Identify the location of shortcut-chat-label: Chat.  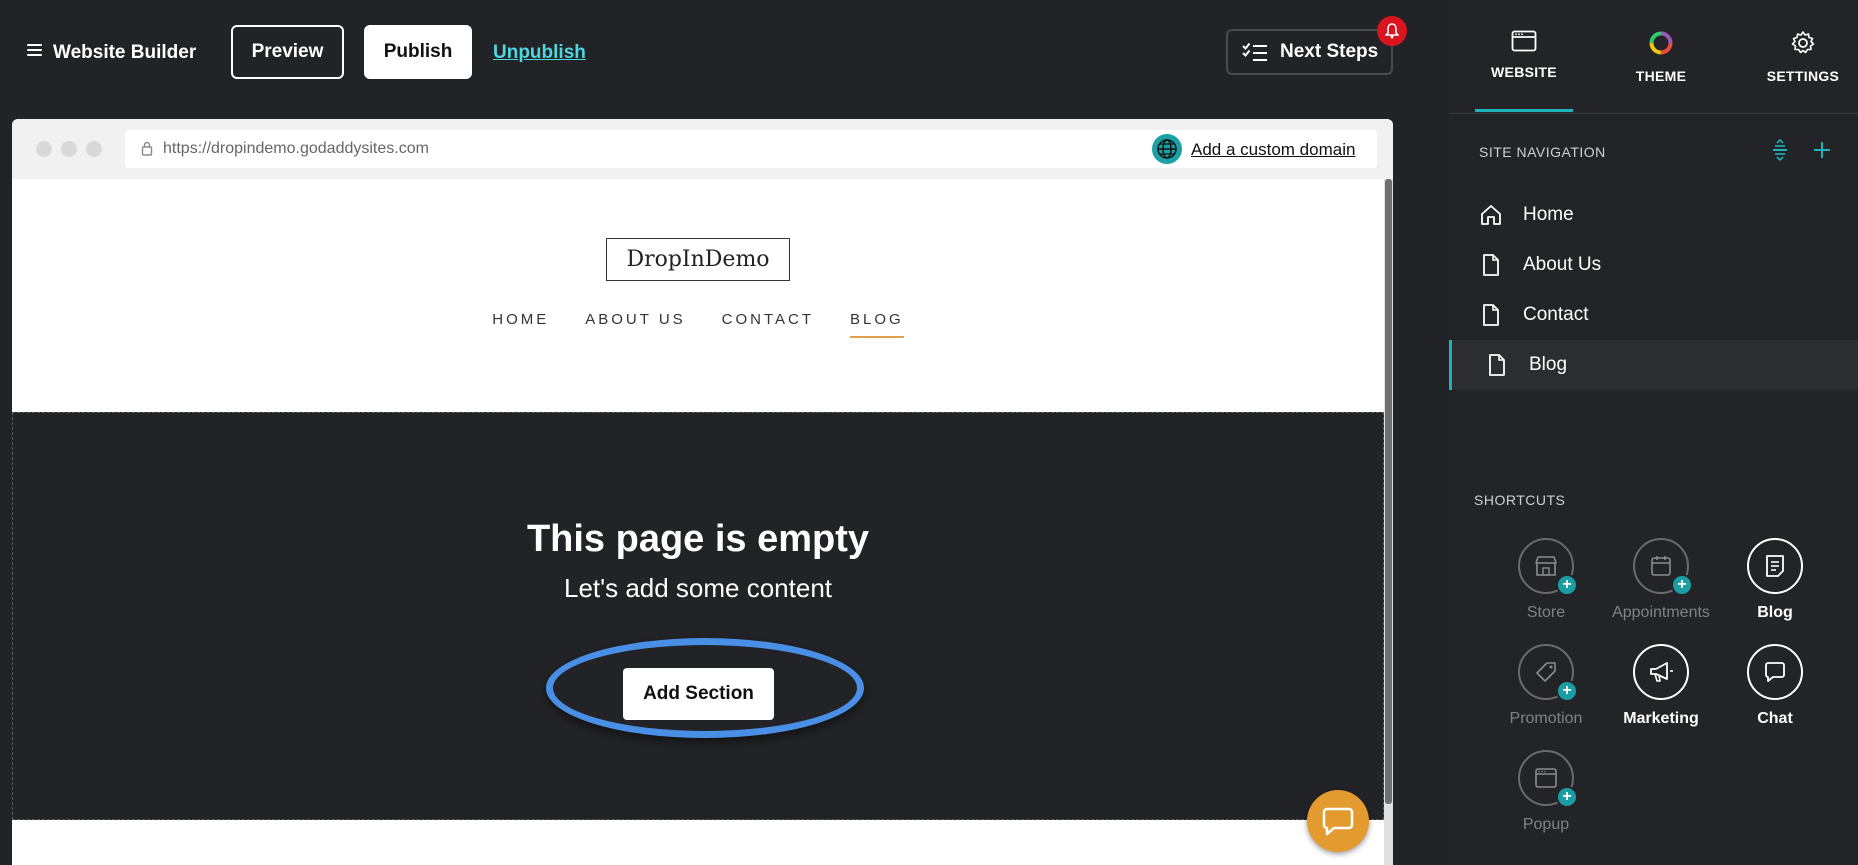
(1775, 718).